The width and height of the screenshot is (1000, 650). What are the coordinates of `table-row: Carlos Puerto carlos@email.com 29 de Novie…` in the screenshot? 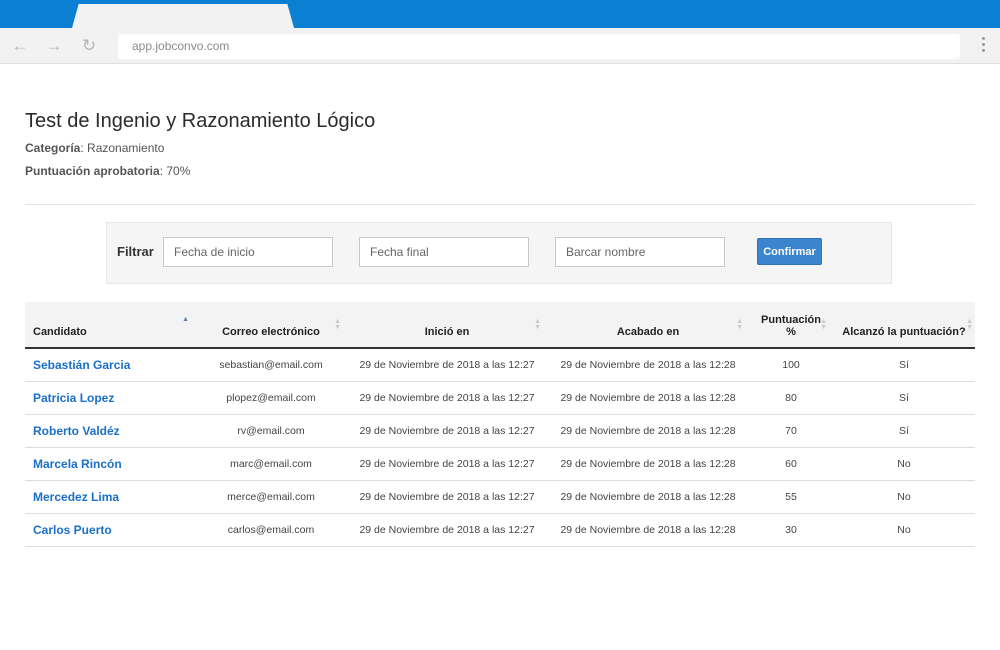 It's located at (500, 530).